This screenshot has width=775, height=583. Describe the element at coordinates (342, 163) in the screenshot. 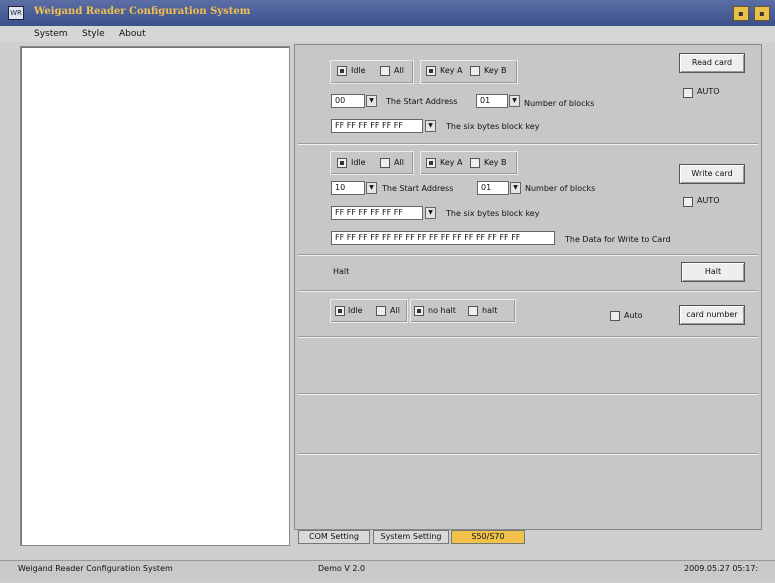

I see `write-idle-checkbox` at that location.